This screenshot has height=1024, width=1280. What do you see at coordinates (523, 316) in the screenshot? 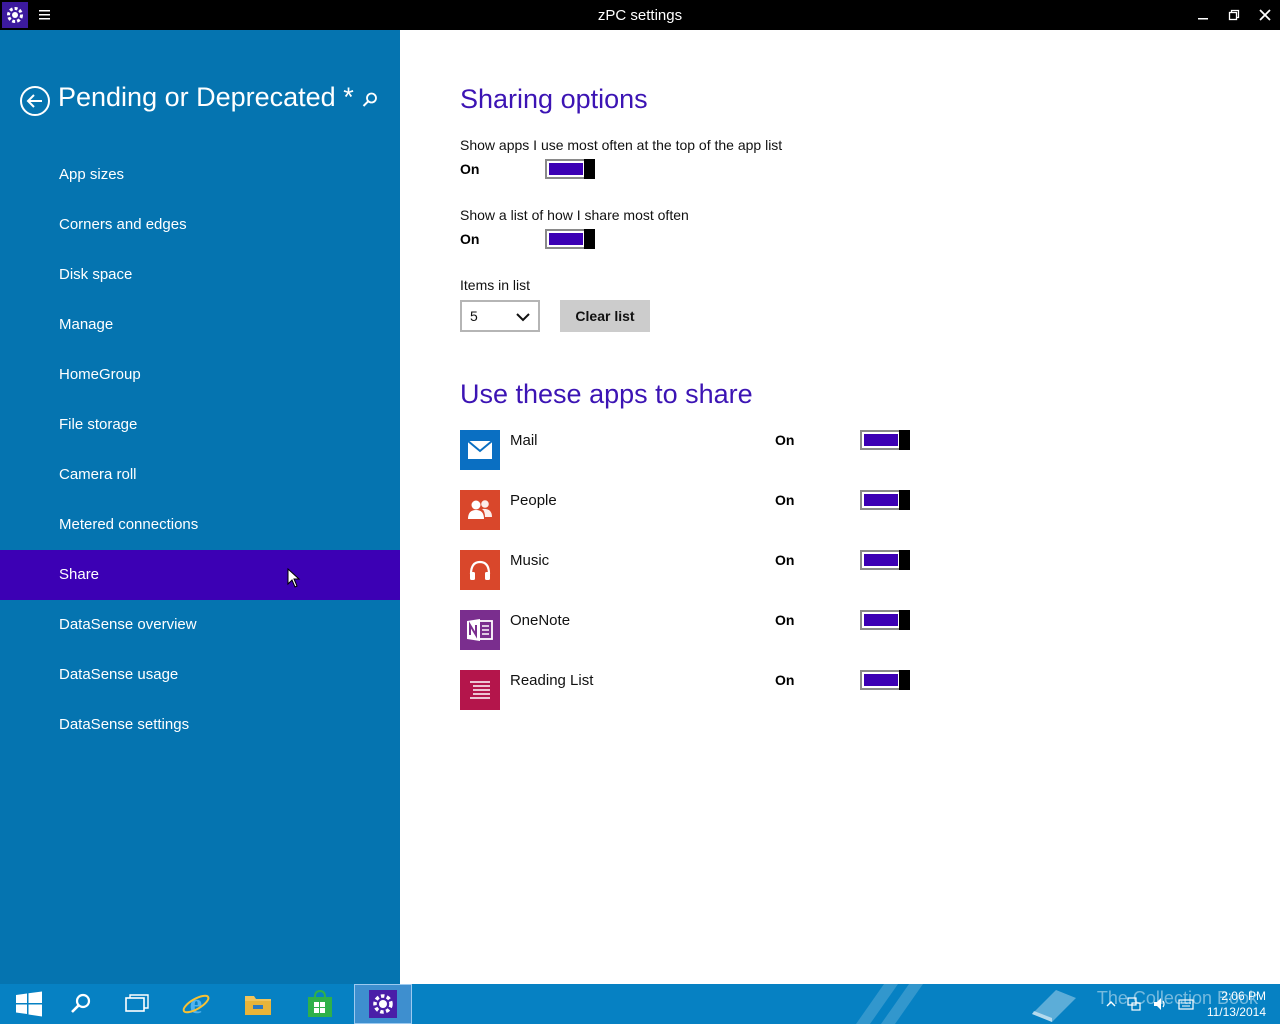
I see `chevron-down-icon` at bounding box center [523, 316].